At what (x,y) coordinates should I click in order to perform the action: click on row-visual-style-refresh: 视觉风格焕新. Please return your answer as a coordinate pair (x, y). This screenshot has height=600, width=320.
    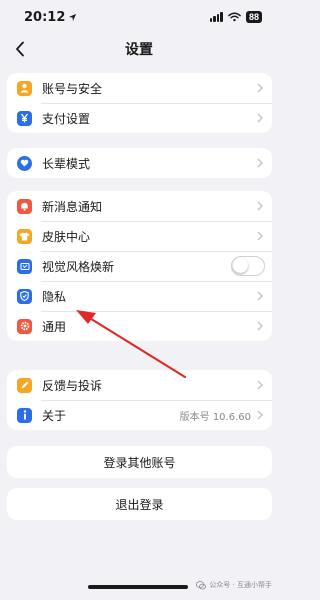
    Looking at the image, I should click on (139, 266).